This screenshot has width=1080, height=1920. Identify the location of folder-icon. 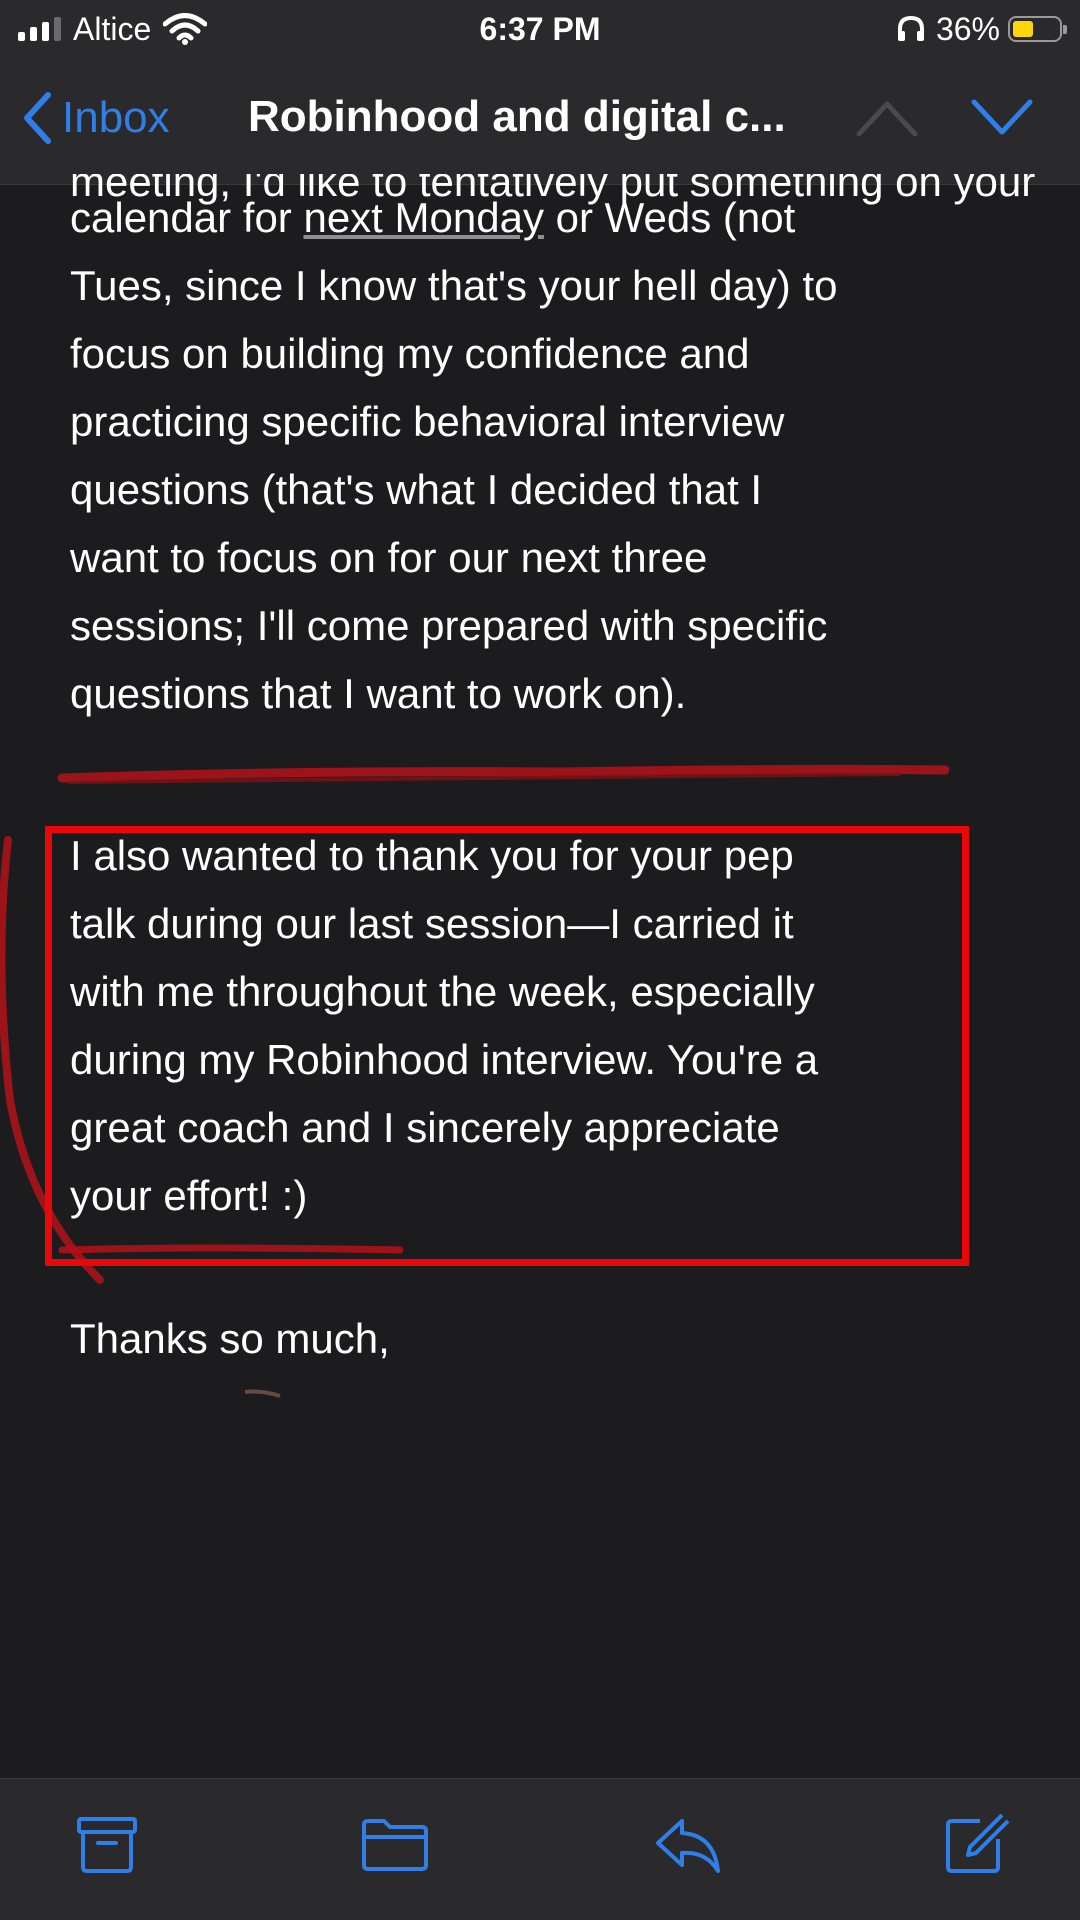
(395, 1844).